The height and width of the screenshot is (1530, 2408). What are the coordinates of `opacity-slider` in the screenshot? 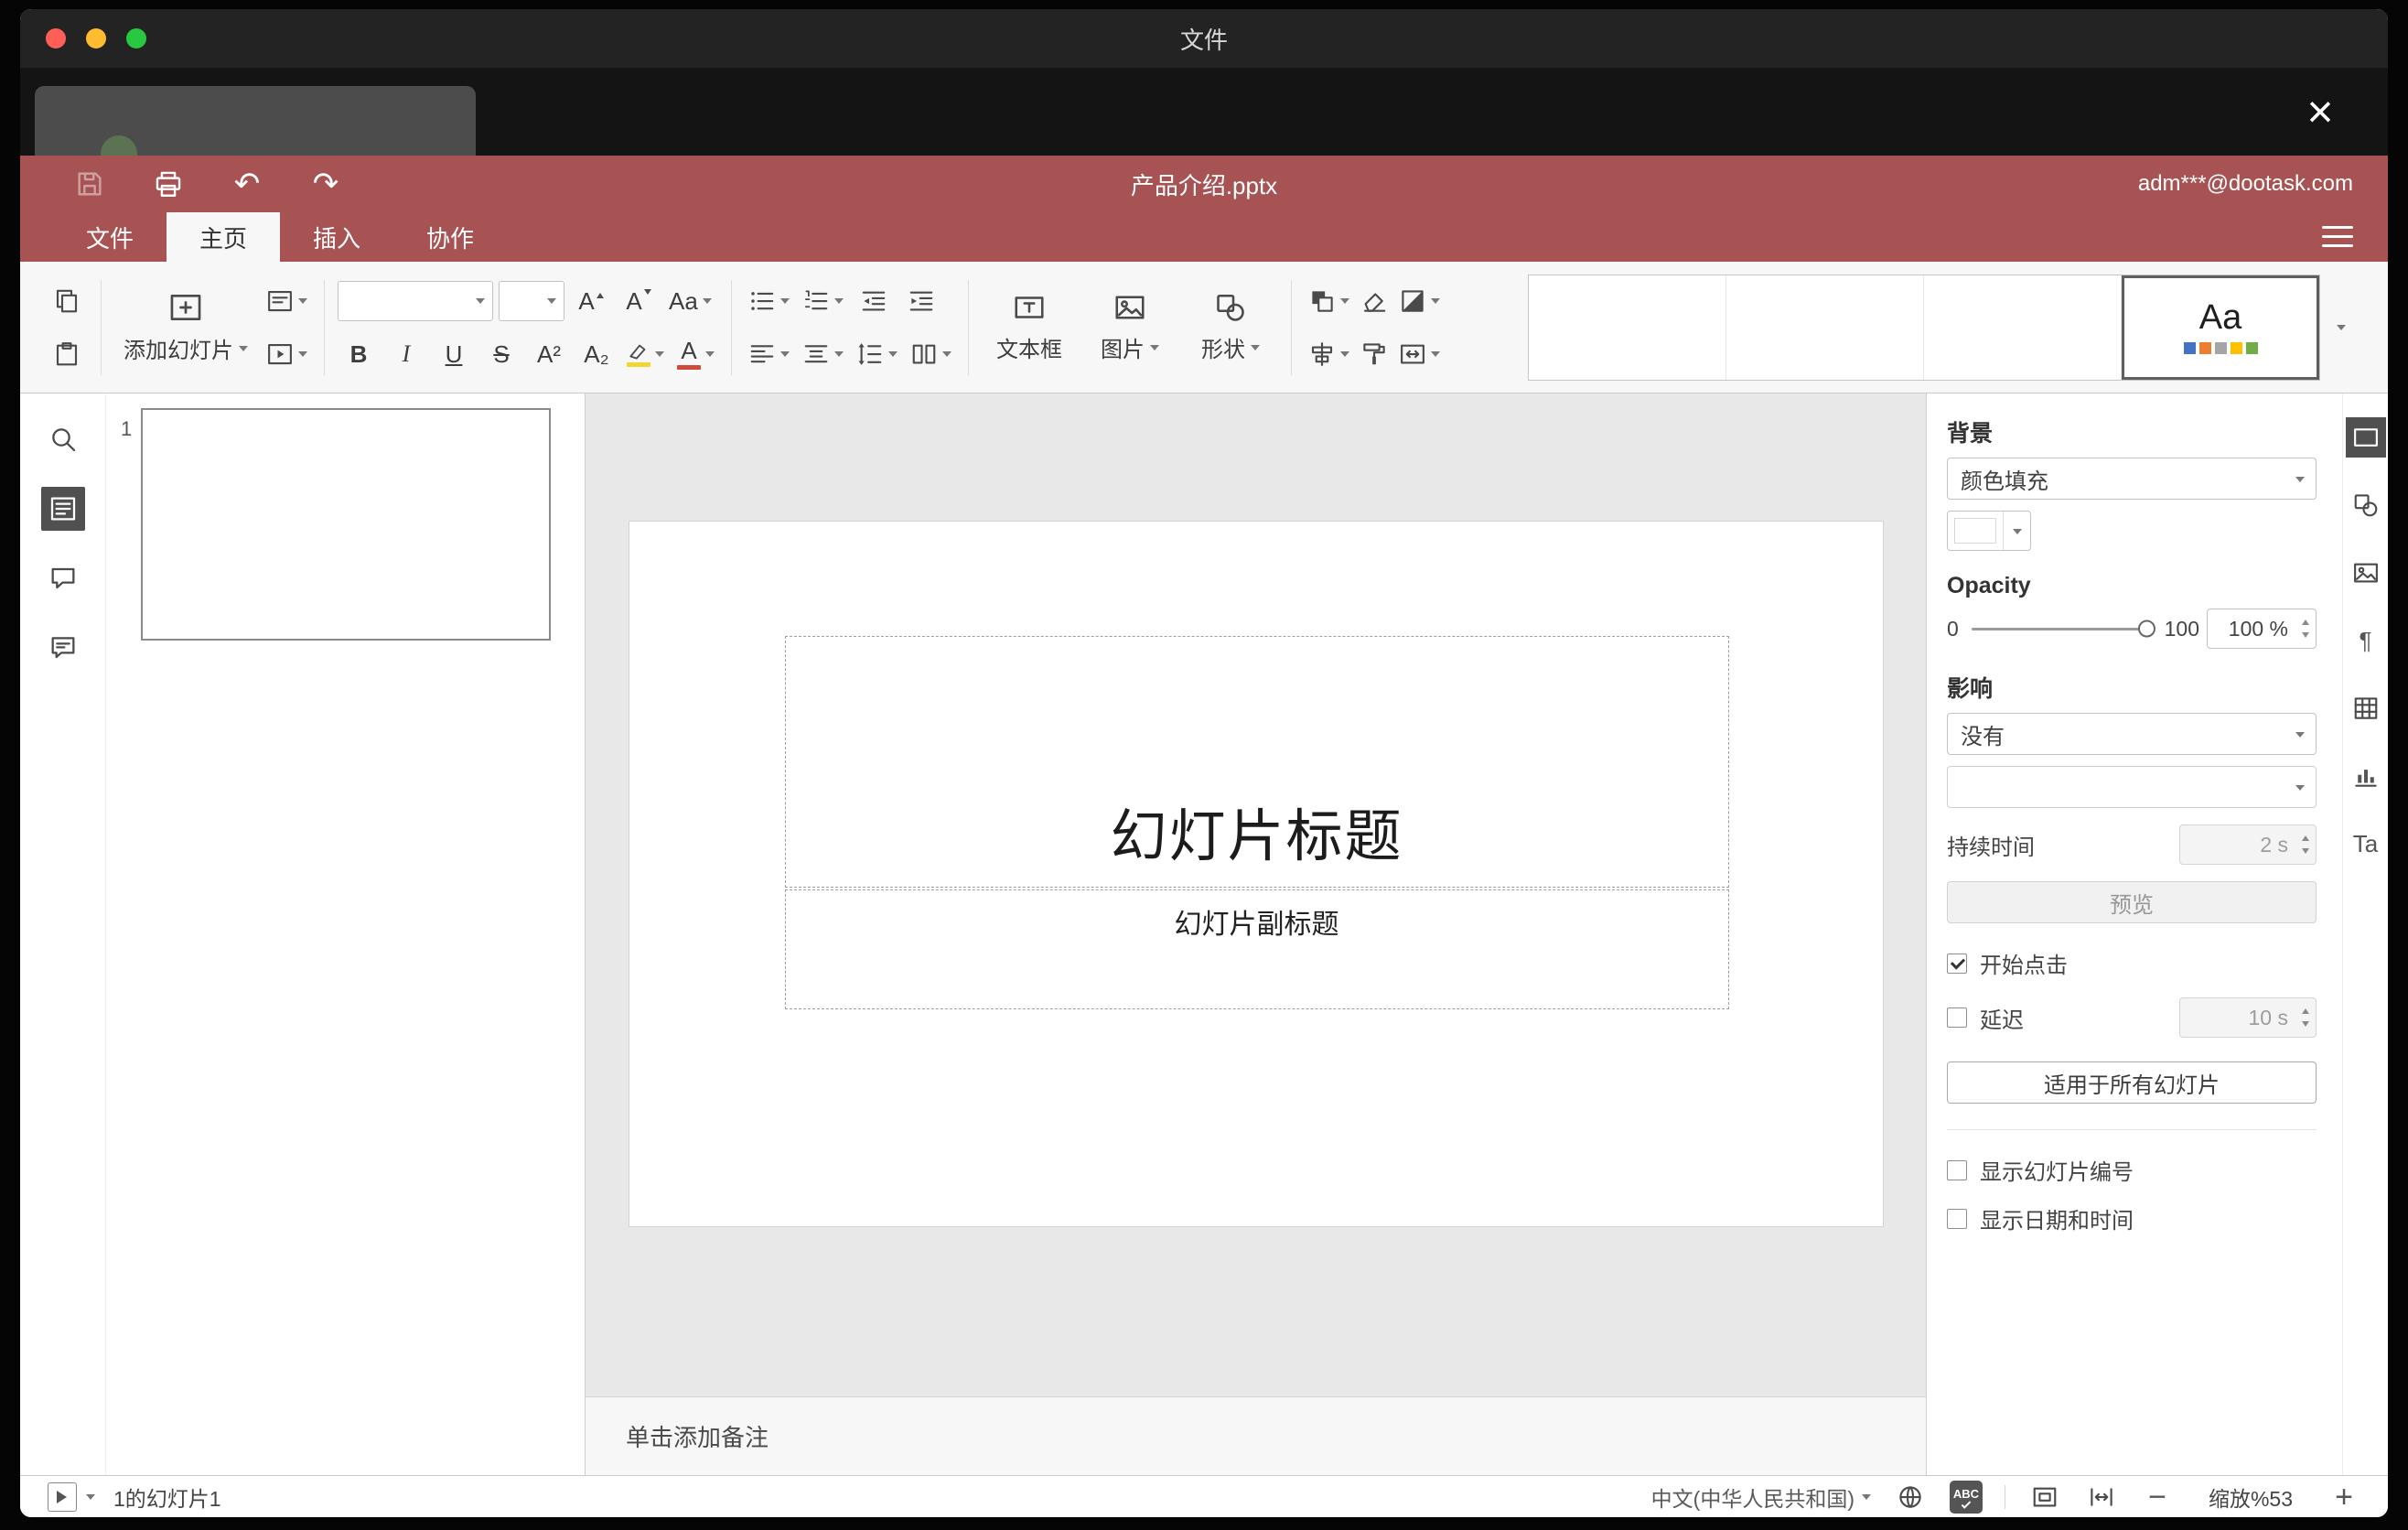 It's located at (2063, 629).